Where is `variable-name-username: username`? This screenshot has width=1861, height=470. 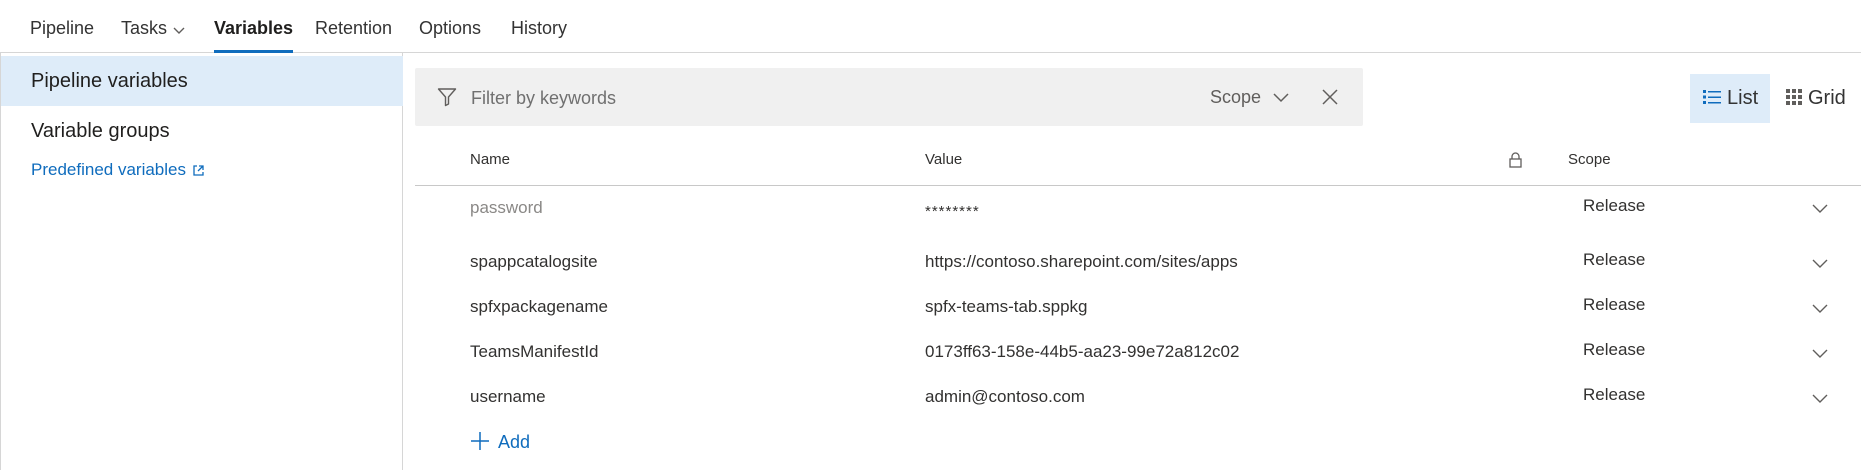
variable-name-username: username is located at coordinates (508, 397).